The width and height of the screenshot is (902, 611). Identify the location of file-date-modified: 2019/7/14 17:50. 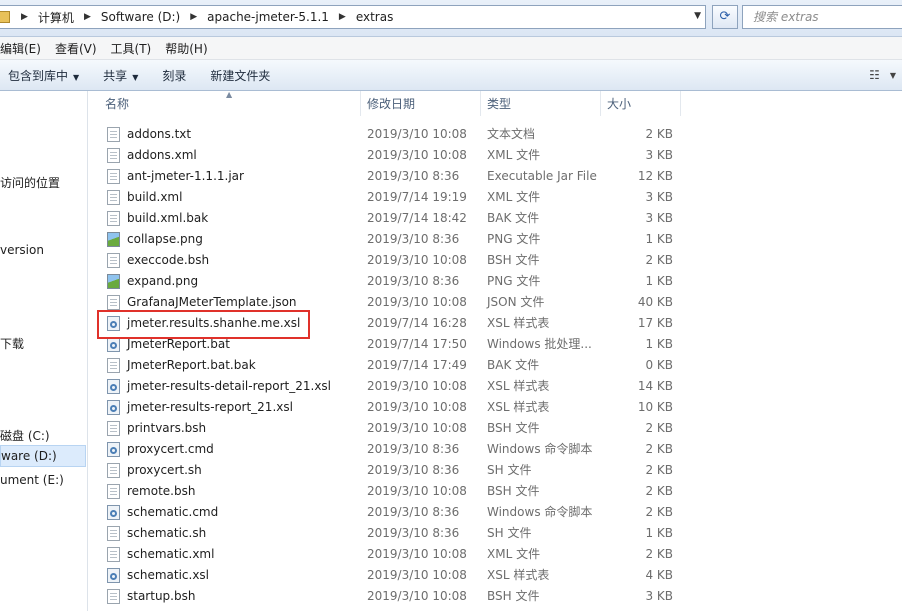
(417, 344).